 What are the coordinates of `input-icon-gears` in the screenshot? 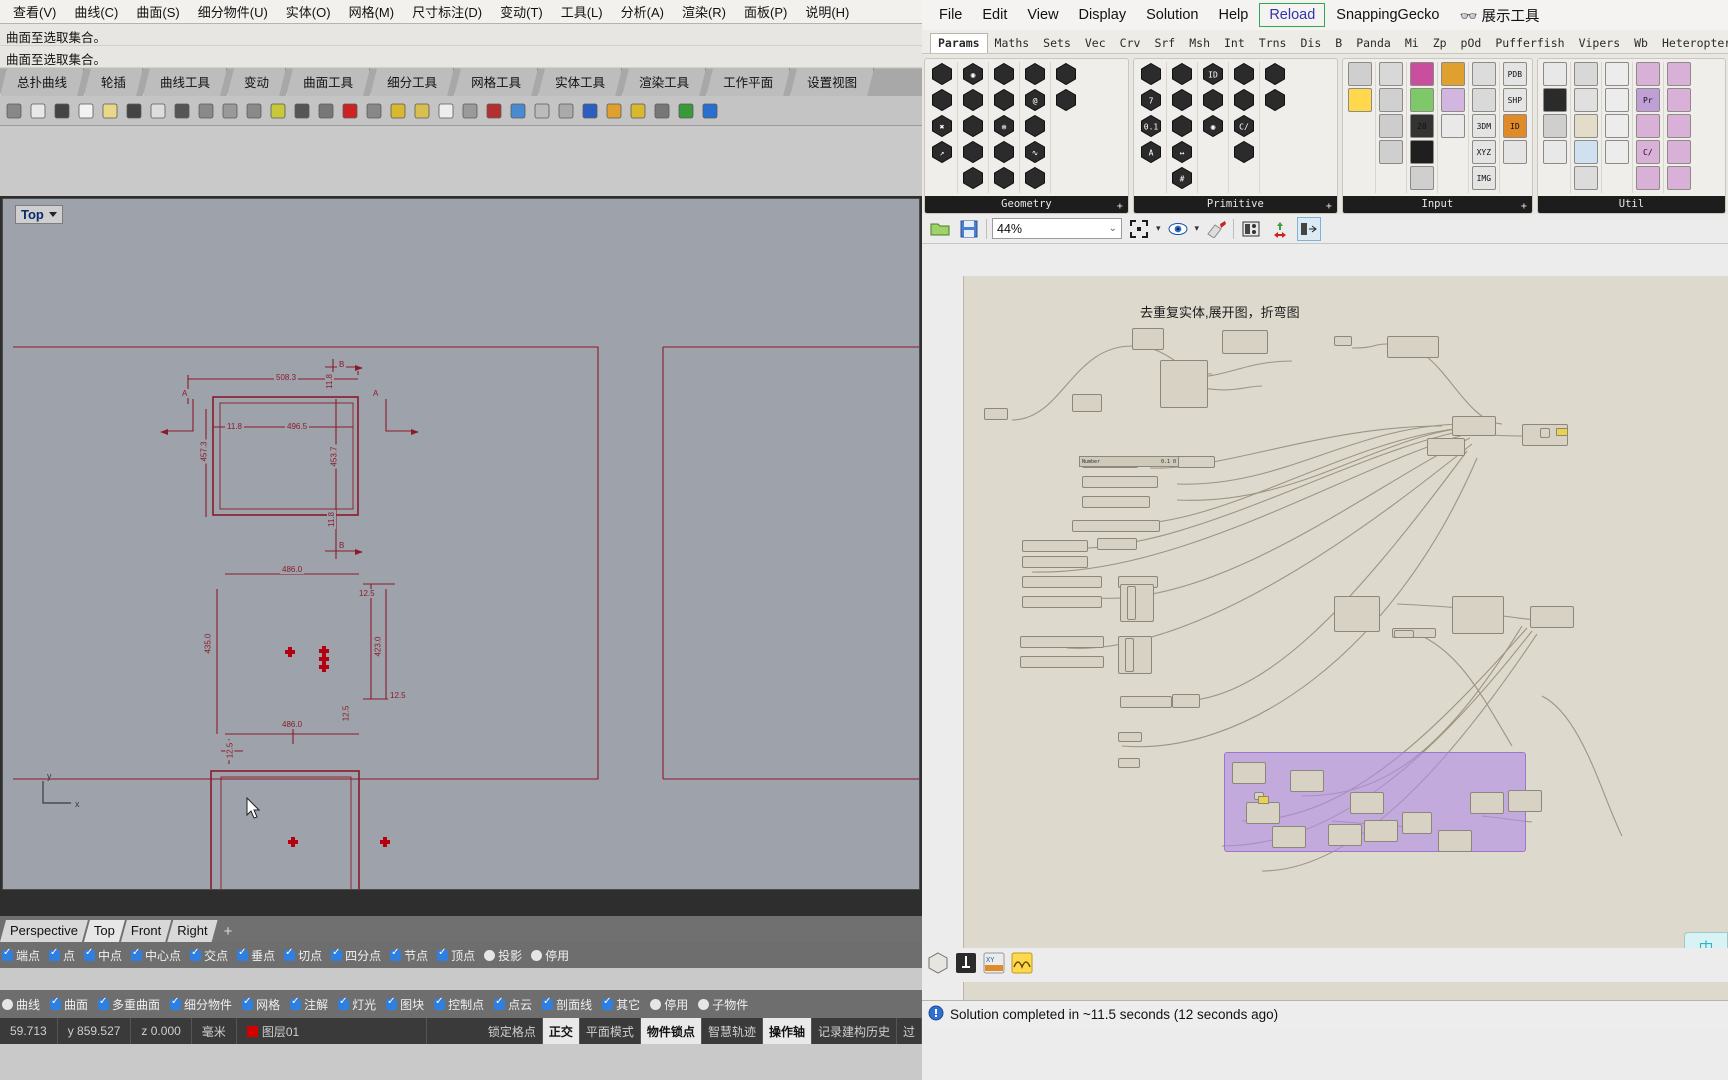 It's located at (1452, 74).